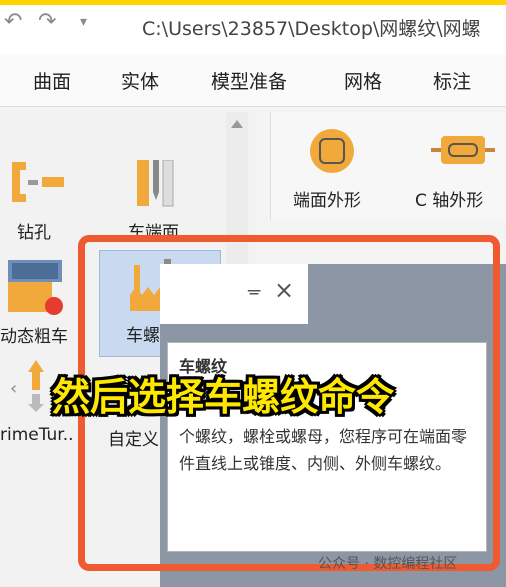 The height and width of the screenshot is (587, 506). Describe the element at coordinates (38, 288) in the screenshot. I see `dynamic-rough-icon` at that location.